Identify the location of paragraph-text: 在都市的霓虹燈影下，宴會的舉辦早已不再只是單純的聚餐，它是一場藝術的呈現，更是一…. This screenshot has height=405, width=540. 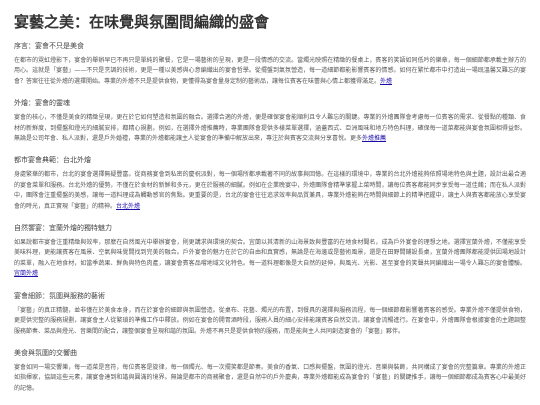
(270, 71).